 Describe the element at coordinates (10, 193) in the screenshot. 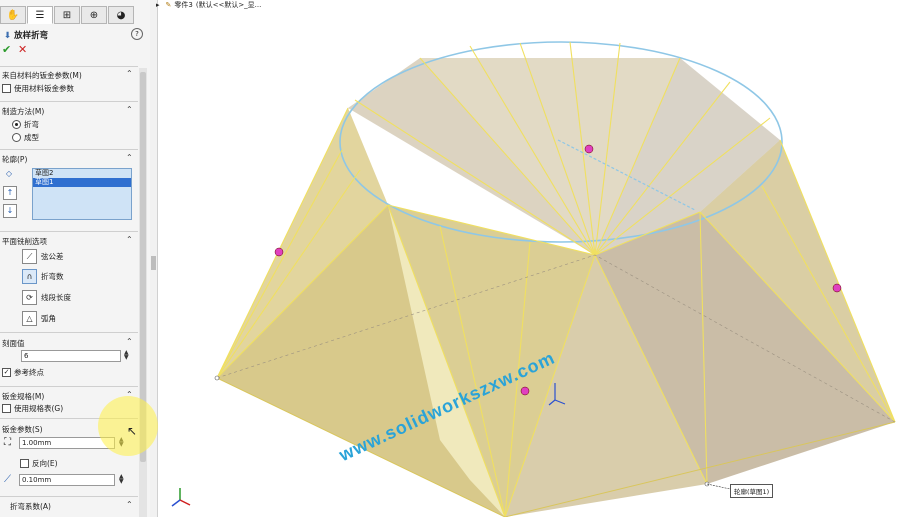

I see `move-up-button: ↑` at that location.